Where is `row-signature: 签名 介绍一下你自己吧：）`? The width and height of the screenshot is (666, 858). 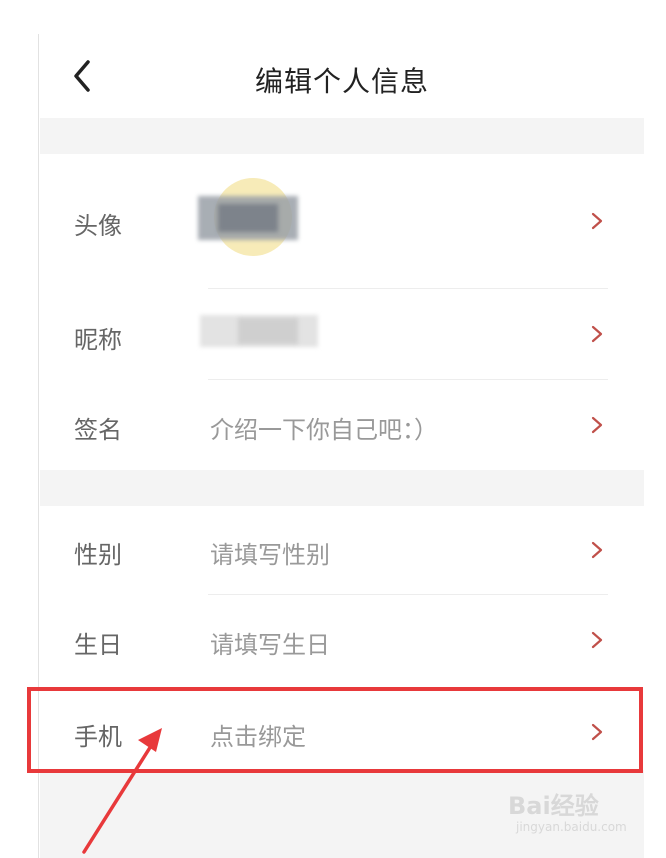
row-signature: 签名 介绍一下你自己吧：） is located at coordinates (325, 425).